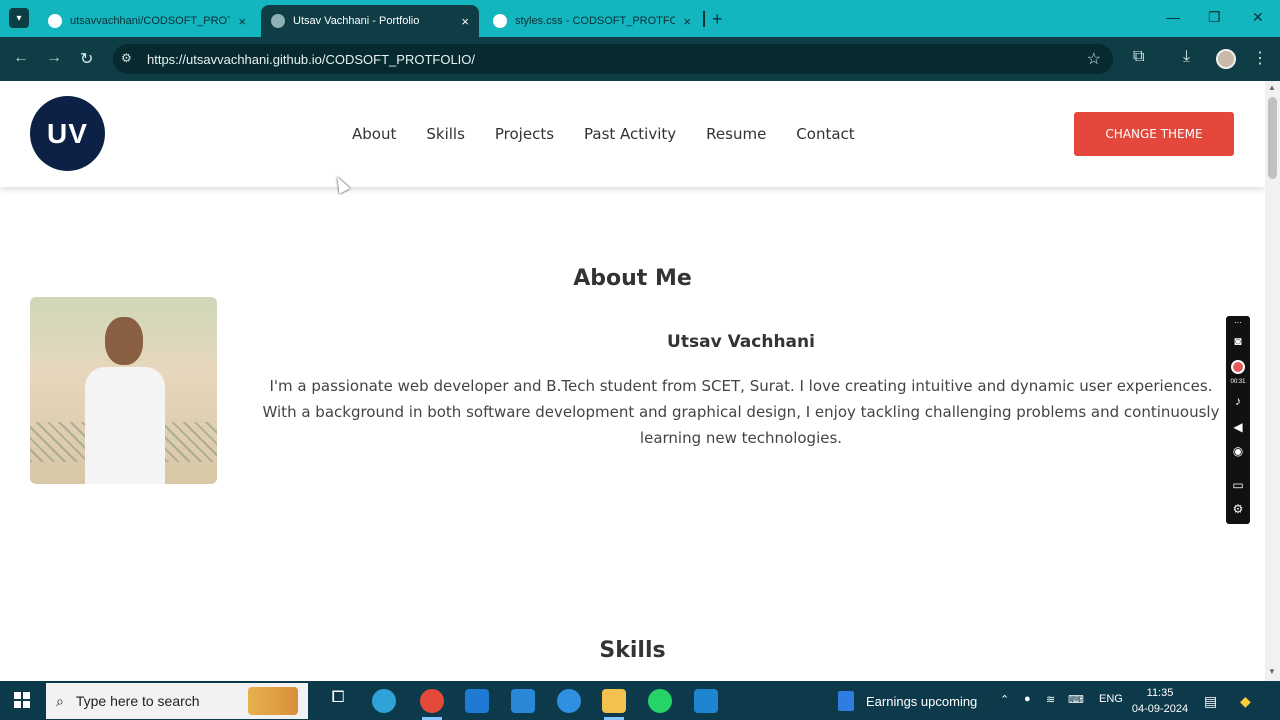 The height and width of the screenshot is (720, 1280). Describe the element at coordinates (922, 701) in the screenshot. I see `news-text: Earnings upcoming` at that location.